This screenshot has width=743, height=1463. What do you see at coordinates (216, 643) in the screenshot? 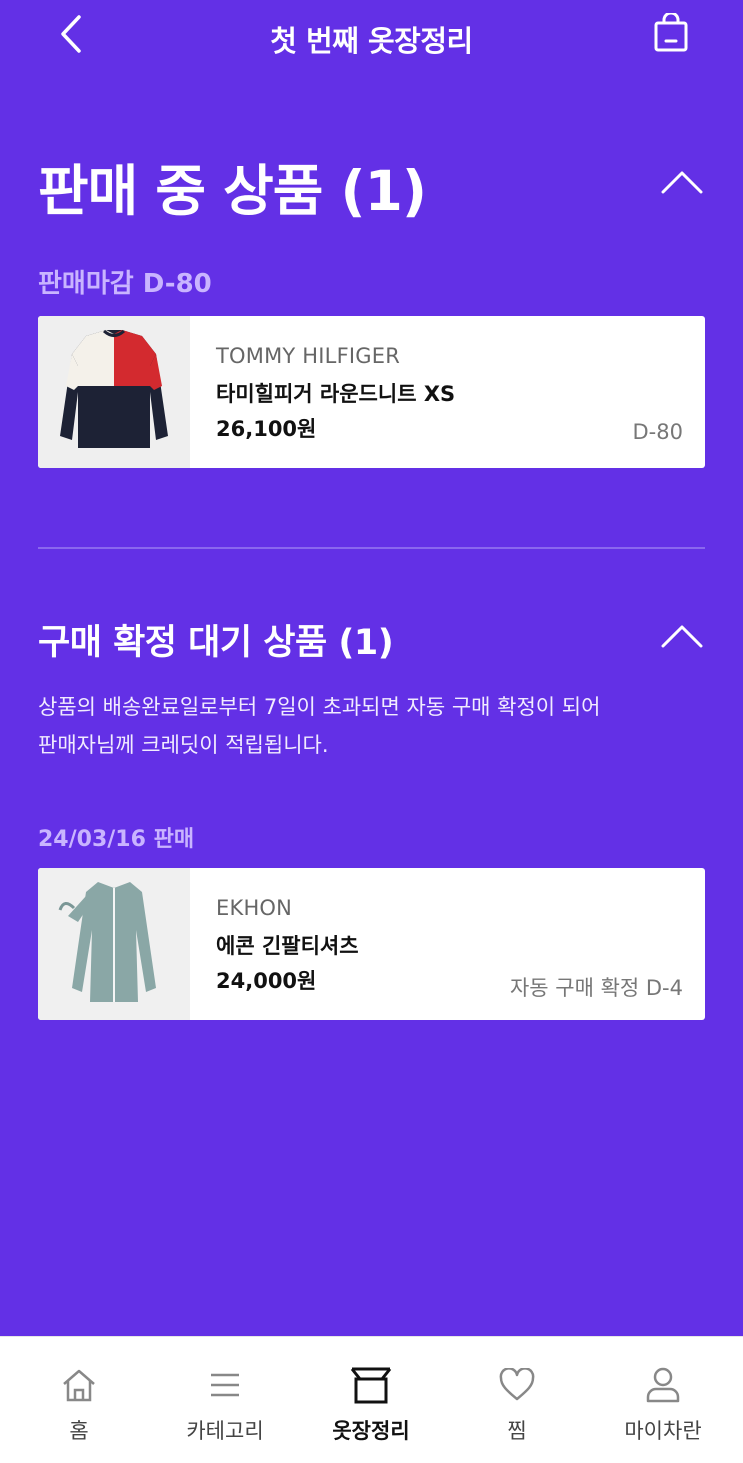
I see `pending-section-title: 구매 확정 대기 상품 (1)` at bounding box center [216, 643].